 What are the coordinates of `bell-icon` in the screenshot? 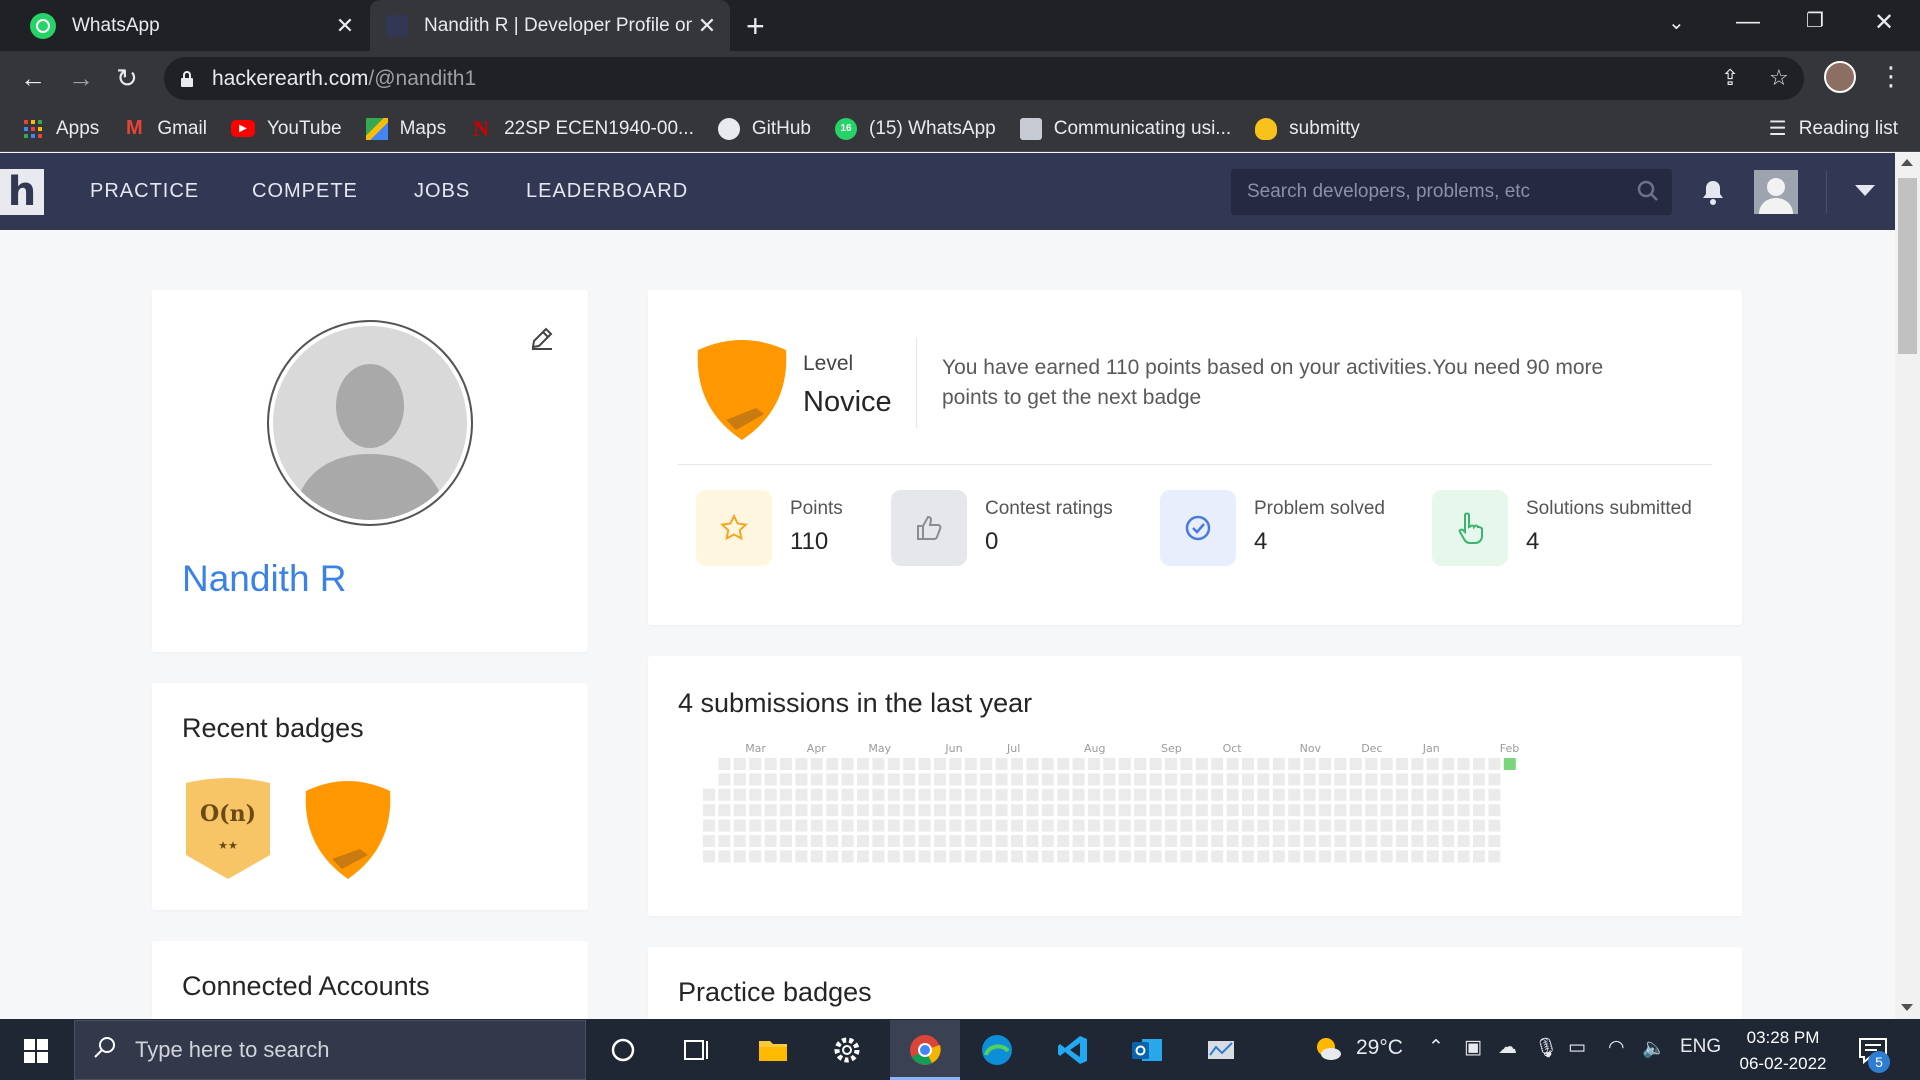 It's located at (1713, 192).